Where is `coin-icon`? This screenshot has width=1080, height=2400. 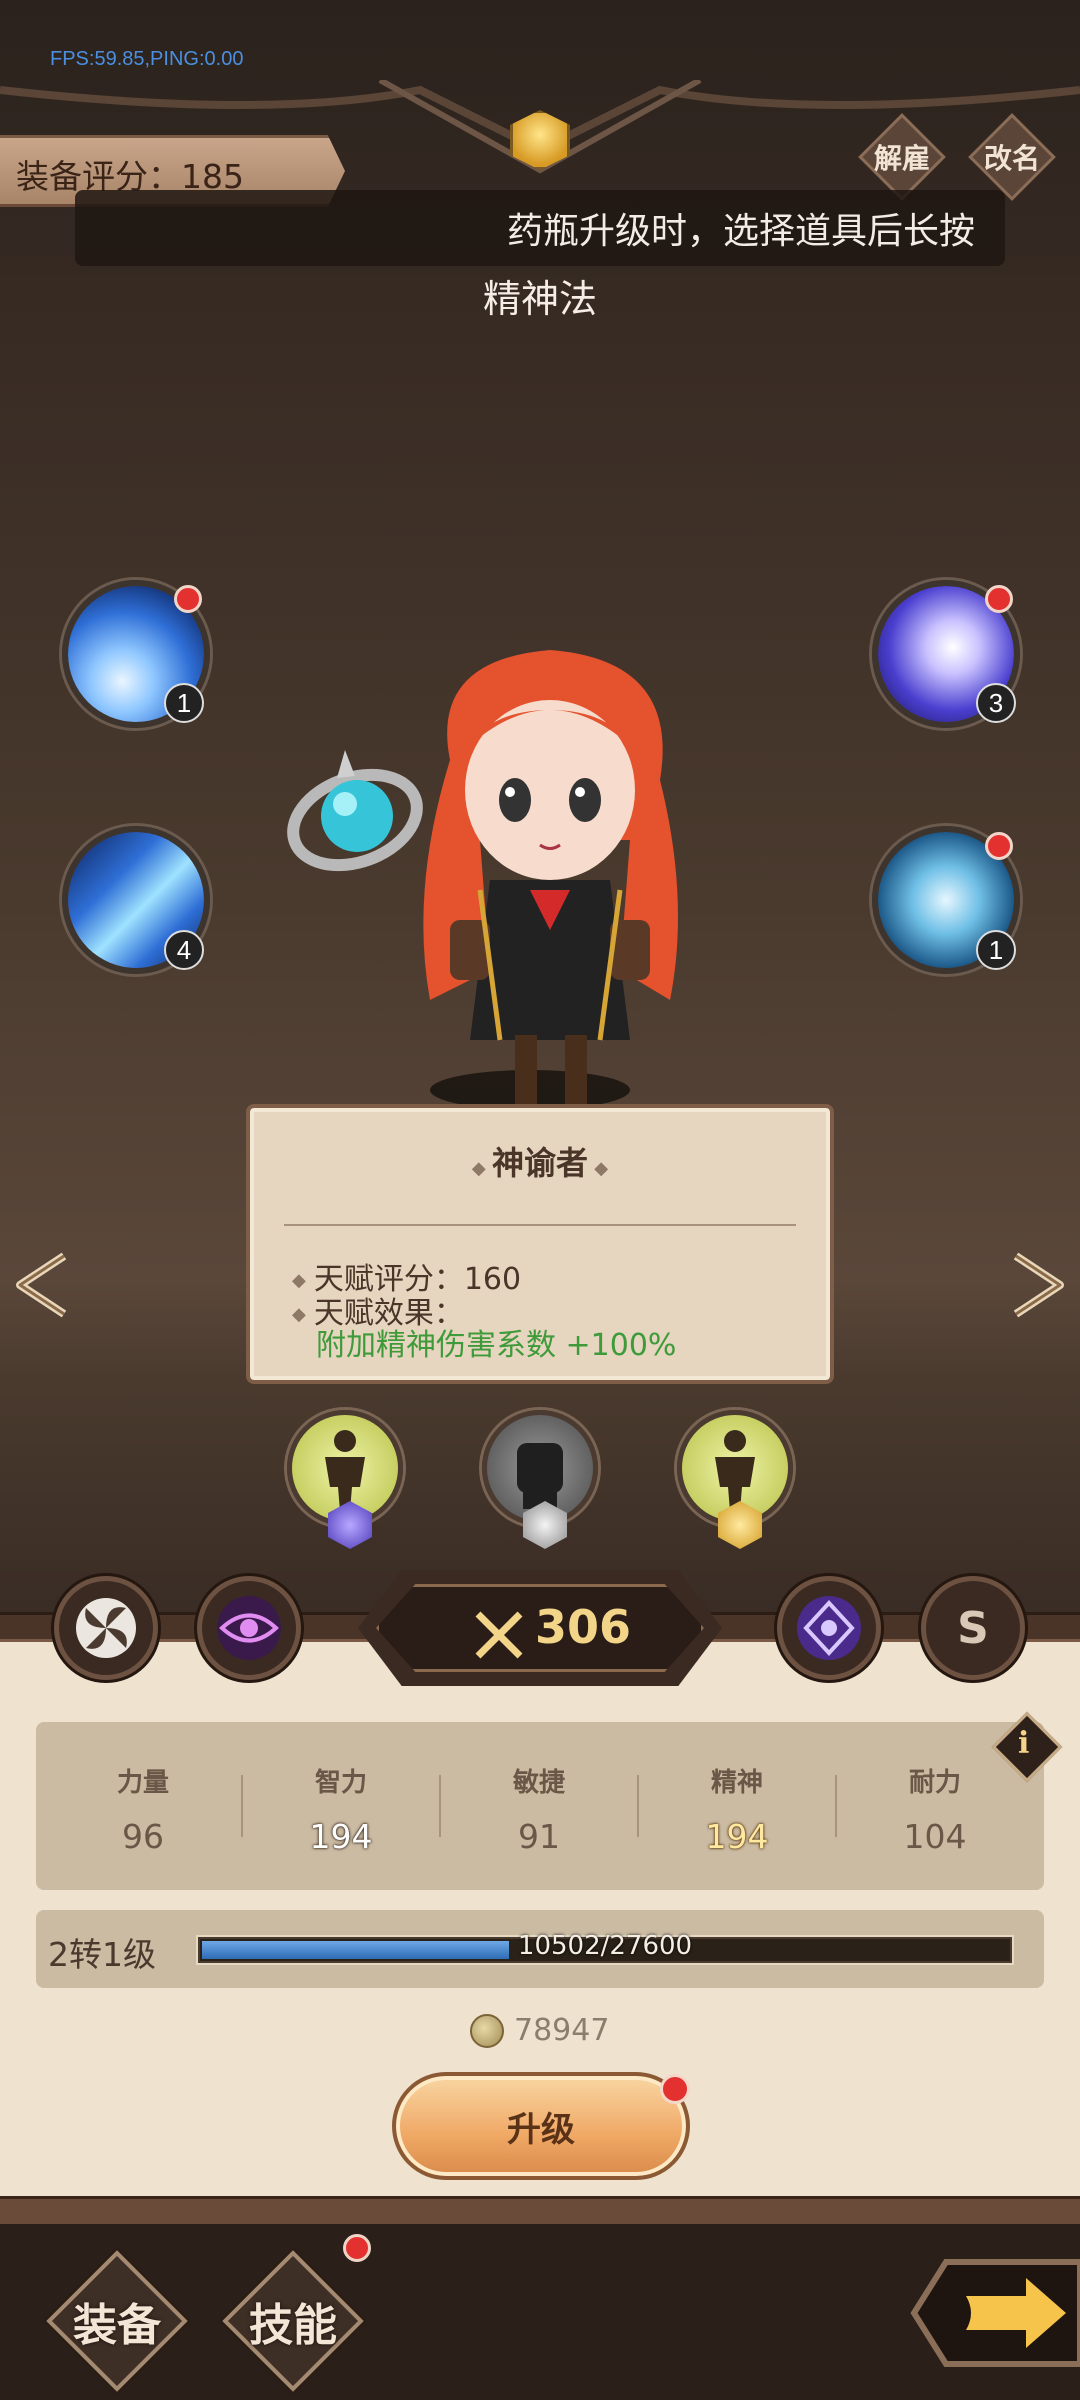
coin-icon is located at coordinates (487, 2030).